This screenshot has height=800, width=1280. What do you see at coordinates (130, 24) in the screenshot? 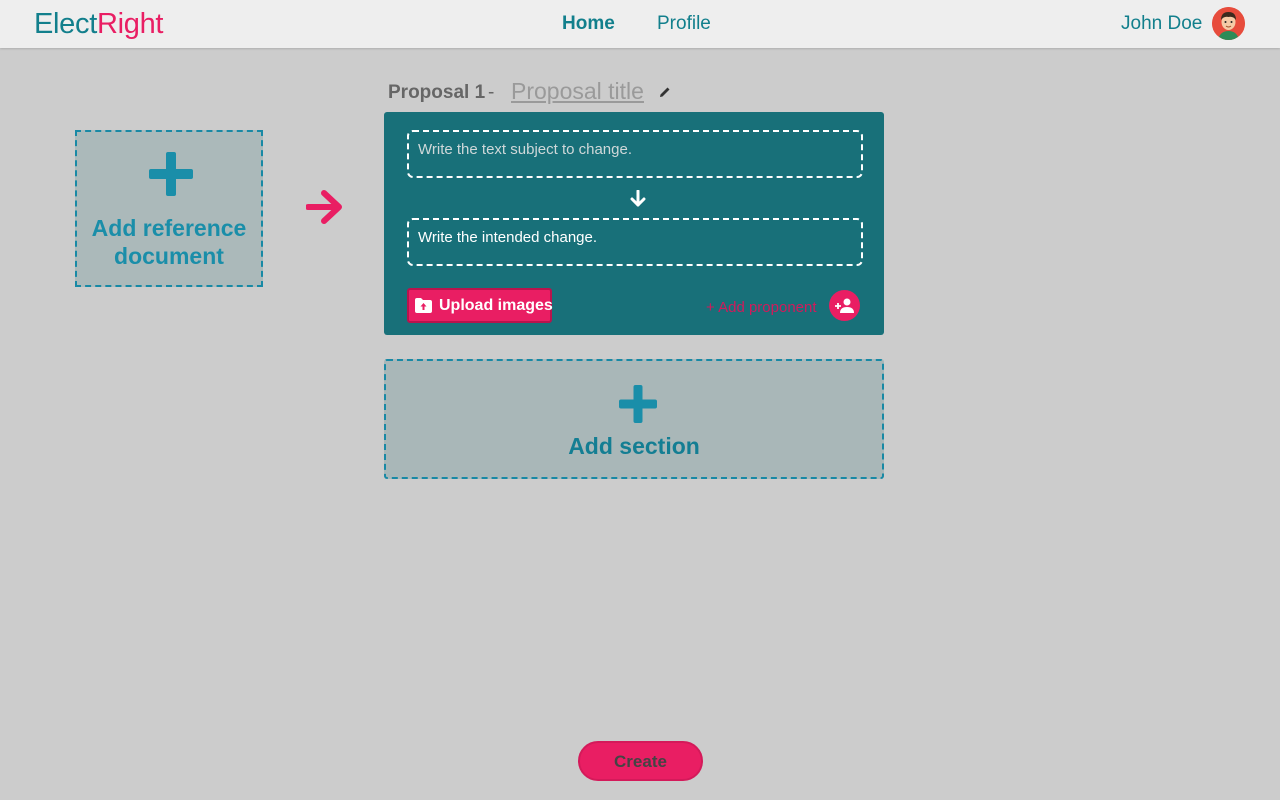
I see `logo-part-2: Right` at bounding box center [130, 24].